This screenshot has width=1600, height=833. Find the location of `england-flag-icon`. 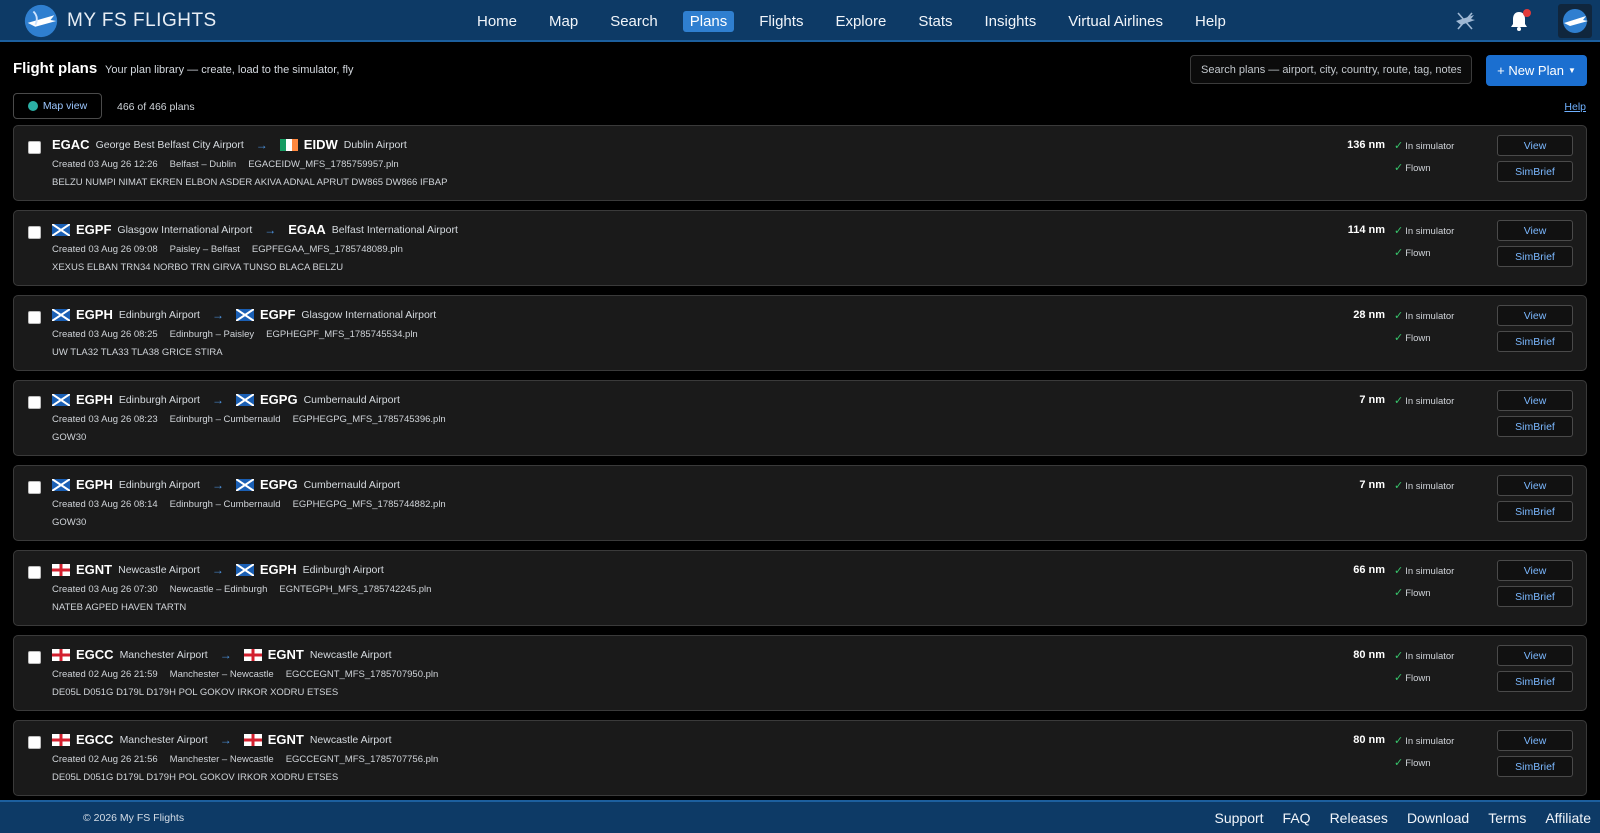

england-flag-icon is located at coordinates (61, 569).